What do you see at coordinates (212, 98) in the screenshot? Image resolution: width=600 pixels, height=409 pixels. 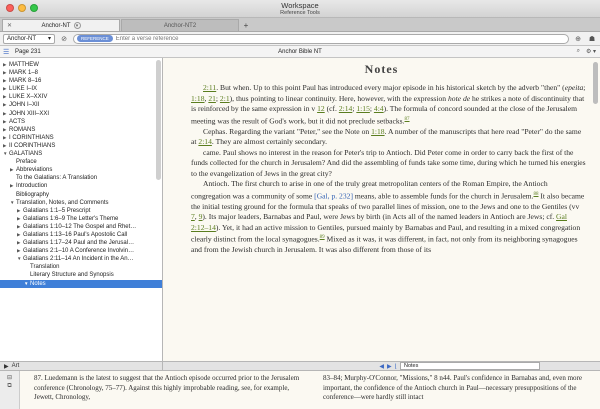 I see `reference-link: 21` at bounding box center [212, 98].